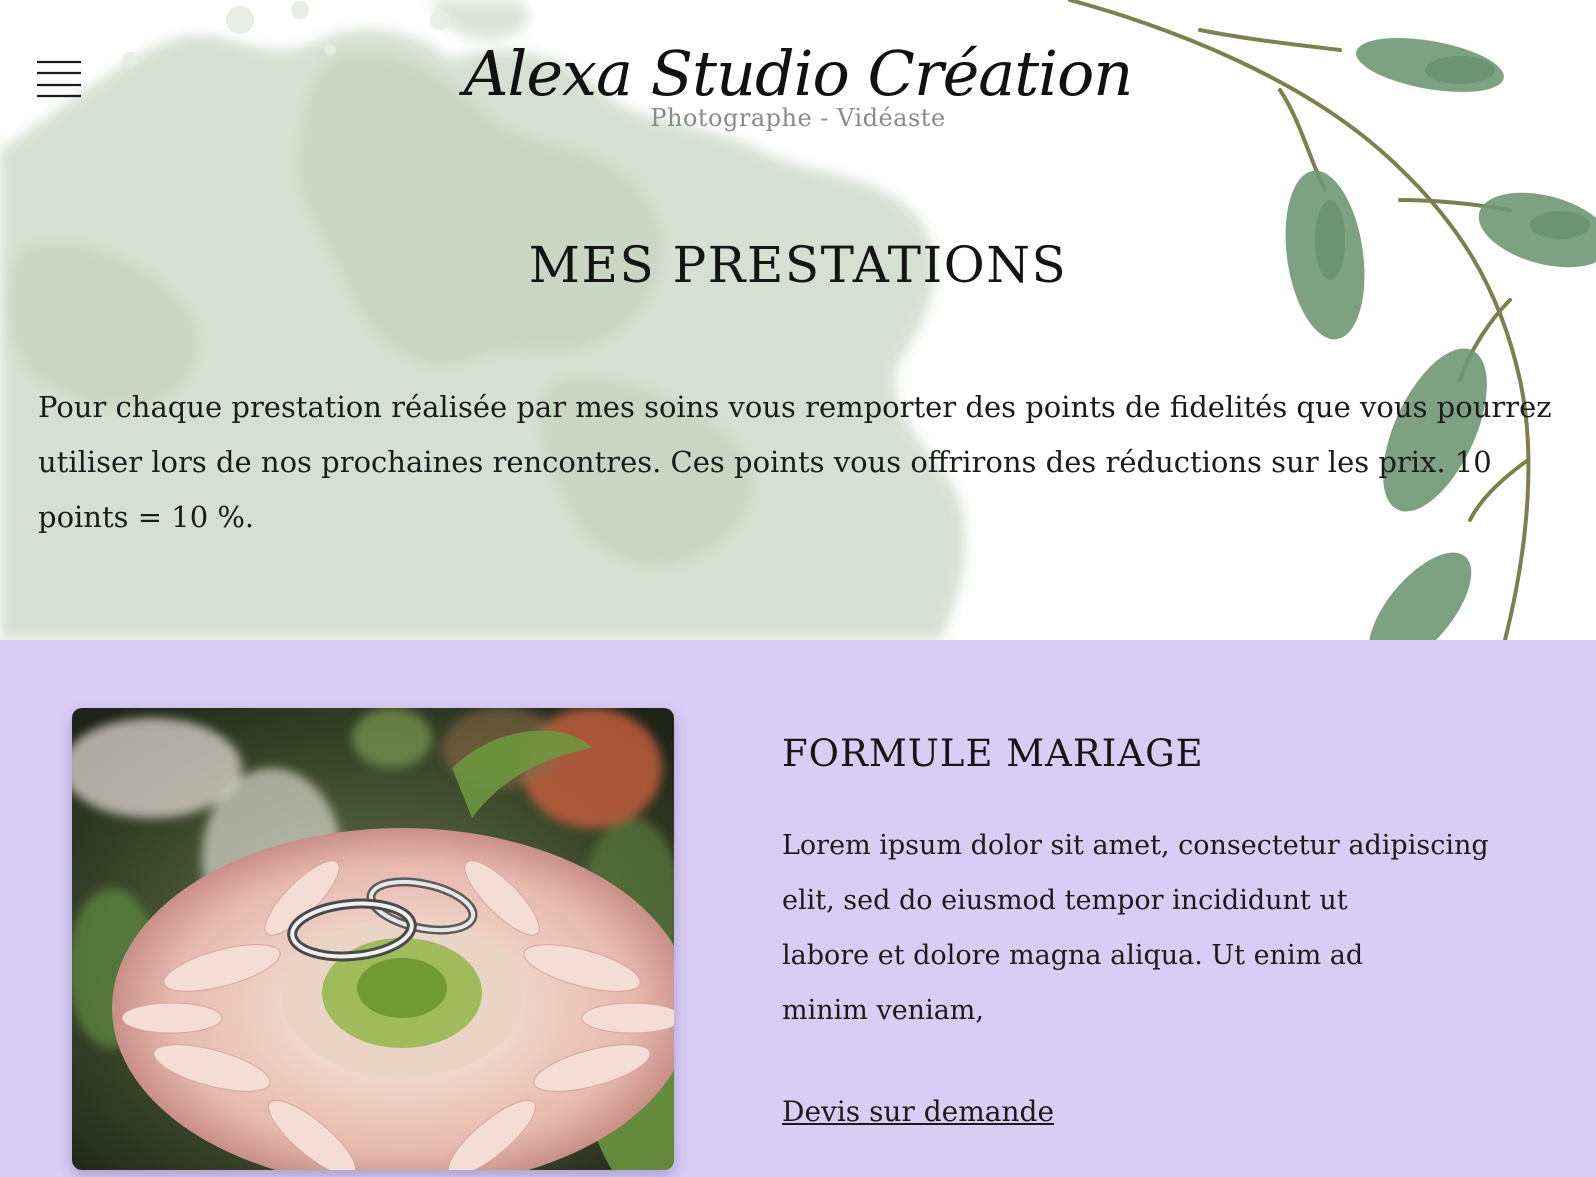 Image resolution: width=1596 pixels, height=1177 pixels. Describe the element at coordinates (918, 1111) in the screenshot. I see `quote-request-link: Devis sur demande` at that location.